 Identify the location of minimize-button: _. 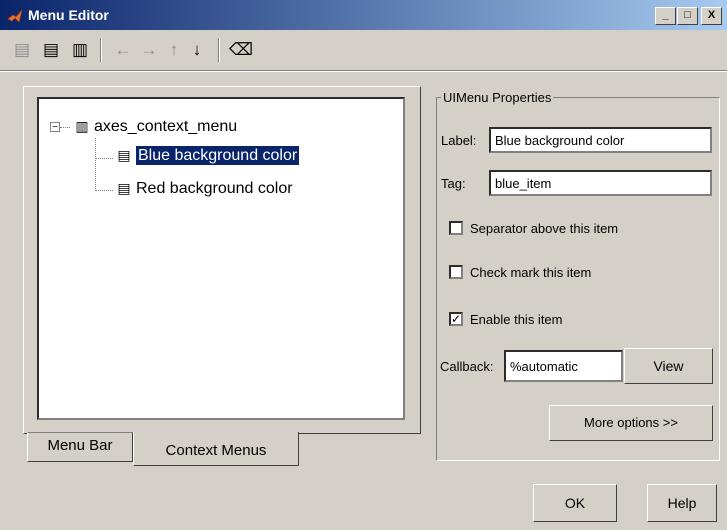
(665, 16).